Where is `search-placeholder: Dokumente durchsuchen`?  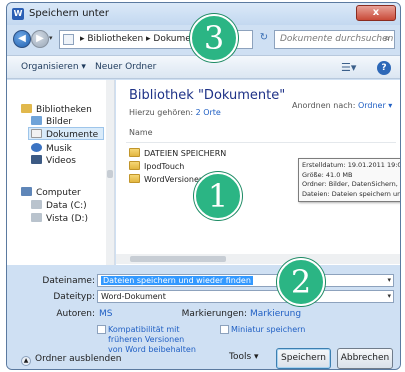
search-placeholder: Dokumente durchsuchen is located at coordinates (337, 39).